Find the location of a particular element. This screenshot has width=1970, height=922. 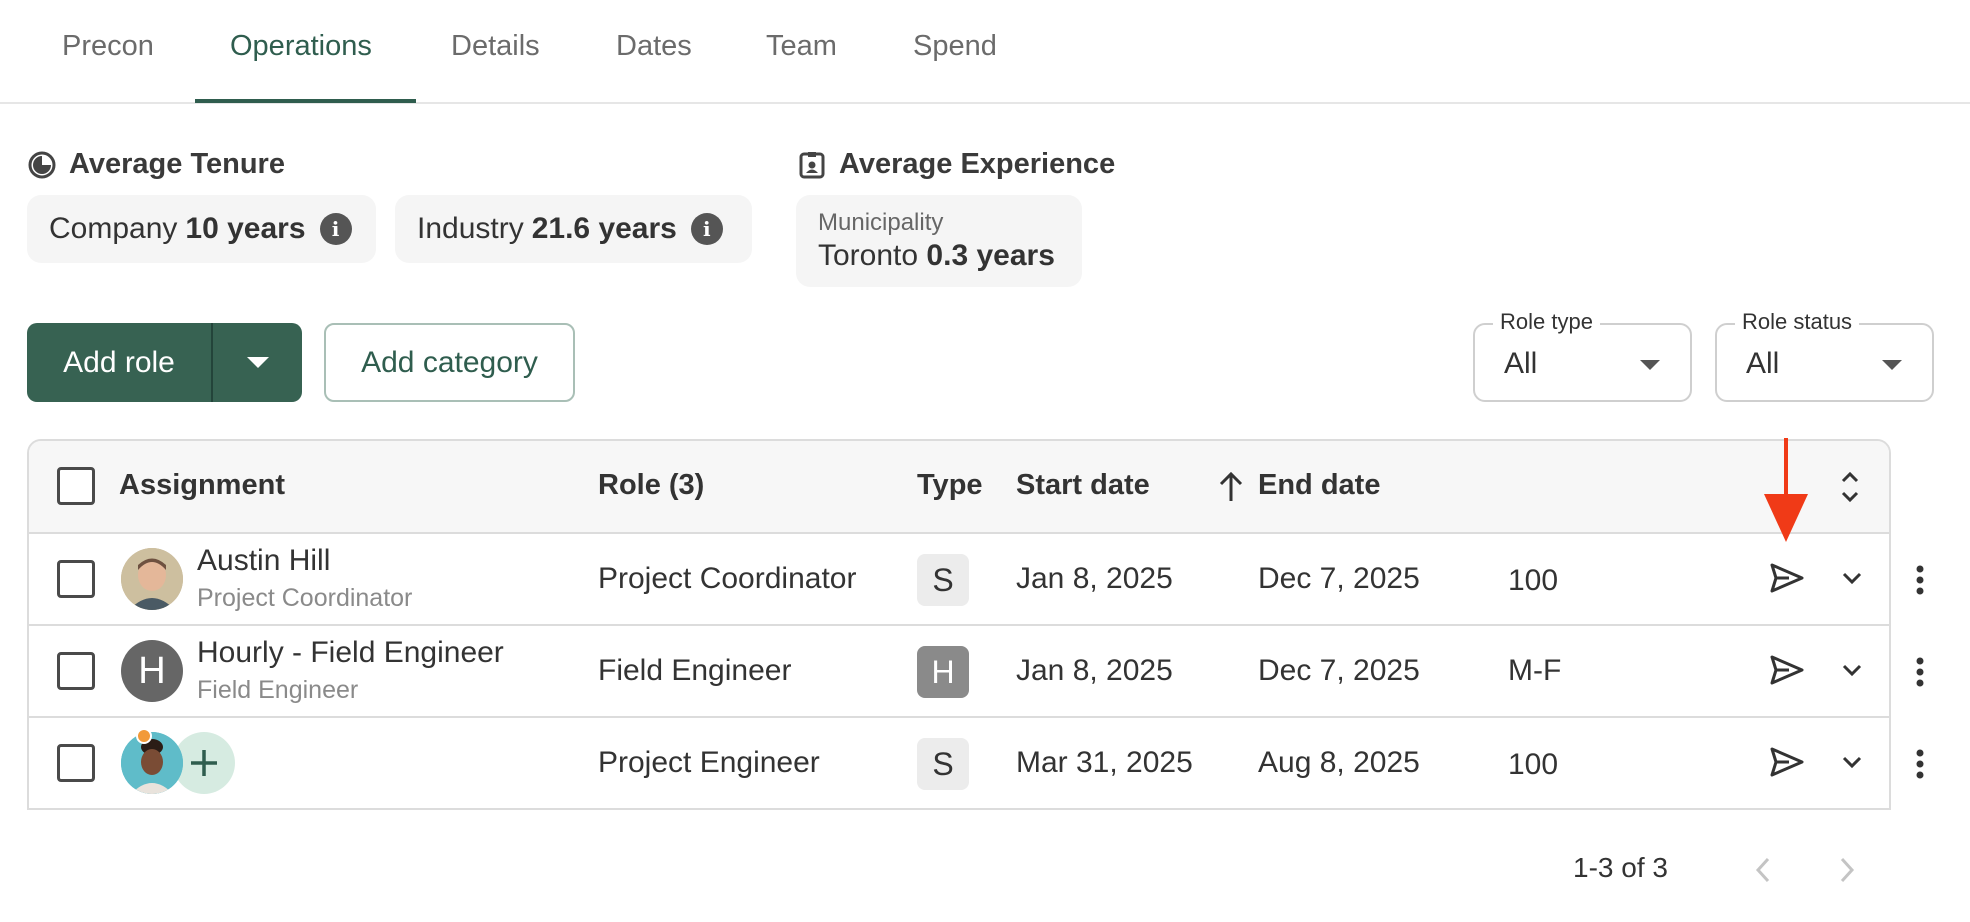

header-assignment: Assignment is located at coordinates (202, 485).